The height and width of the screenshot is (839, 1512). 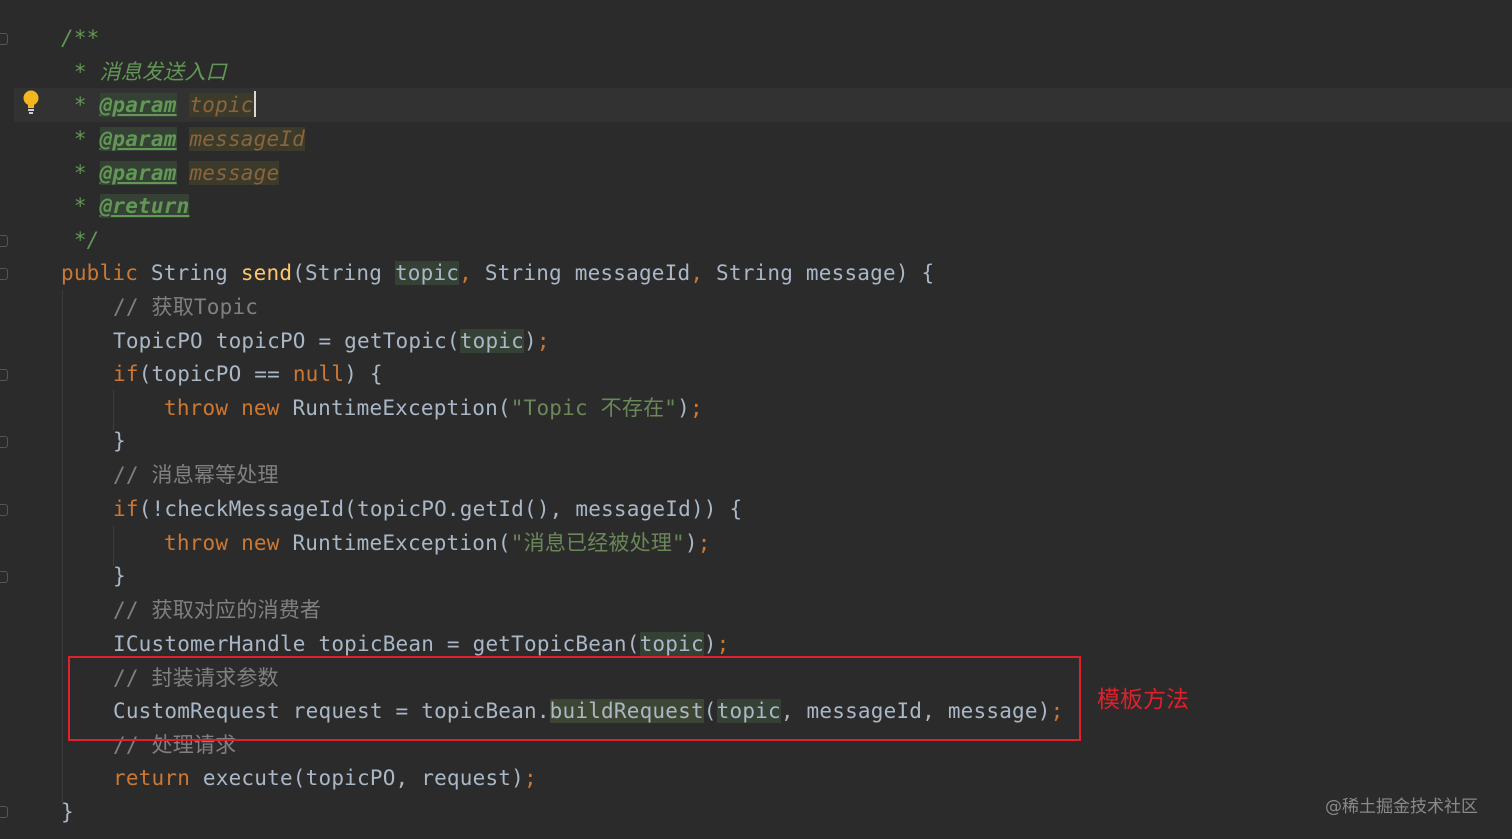 What do you see at coordinates (325, 778) in the screenshot?
I see `code-line: return execute(topicPO, request);` at bounding box center [325, 778].